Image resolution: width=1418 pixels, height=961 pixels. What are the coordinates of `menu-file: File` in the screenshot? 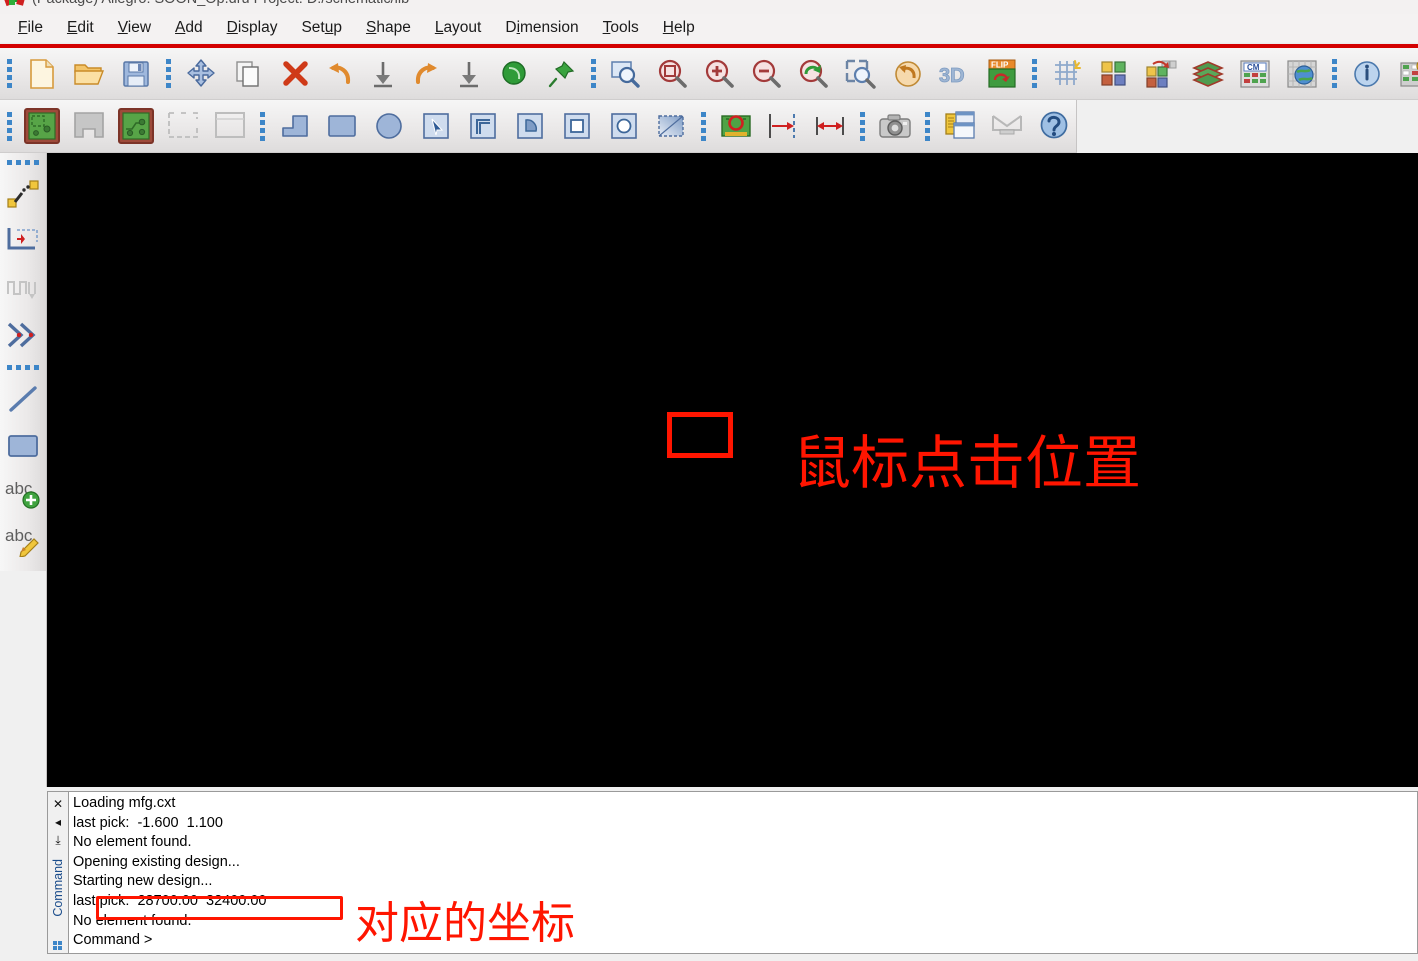 It's located at (30, 28).